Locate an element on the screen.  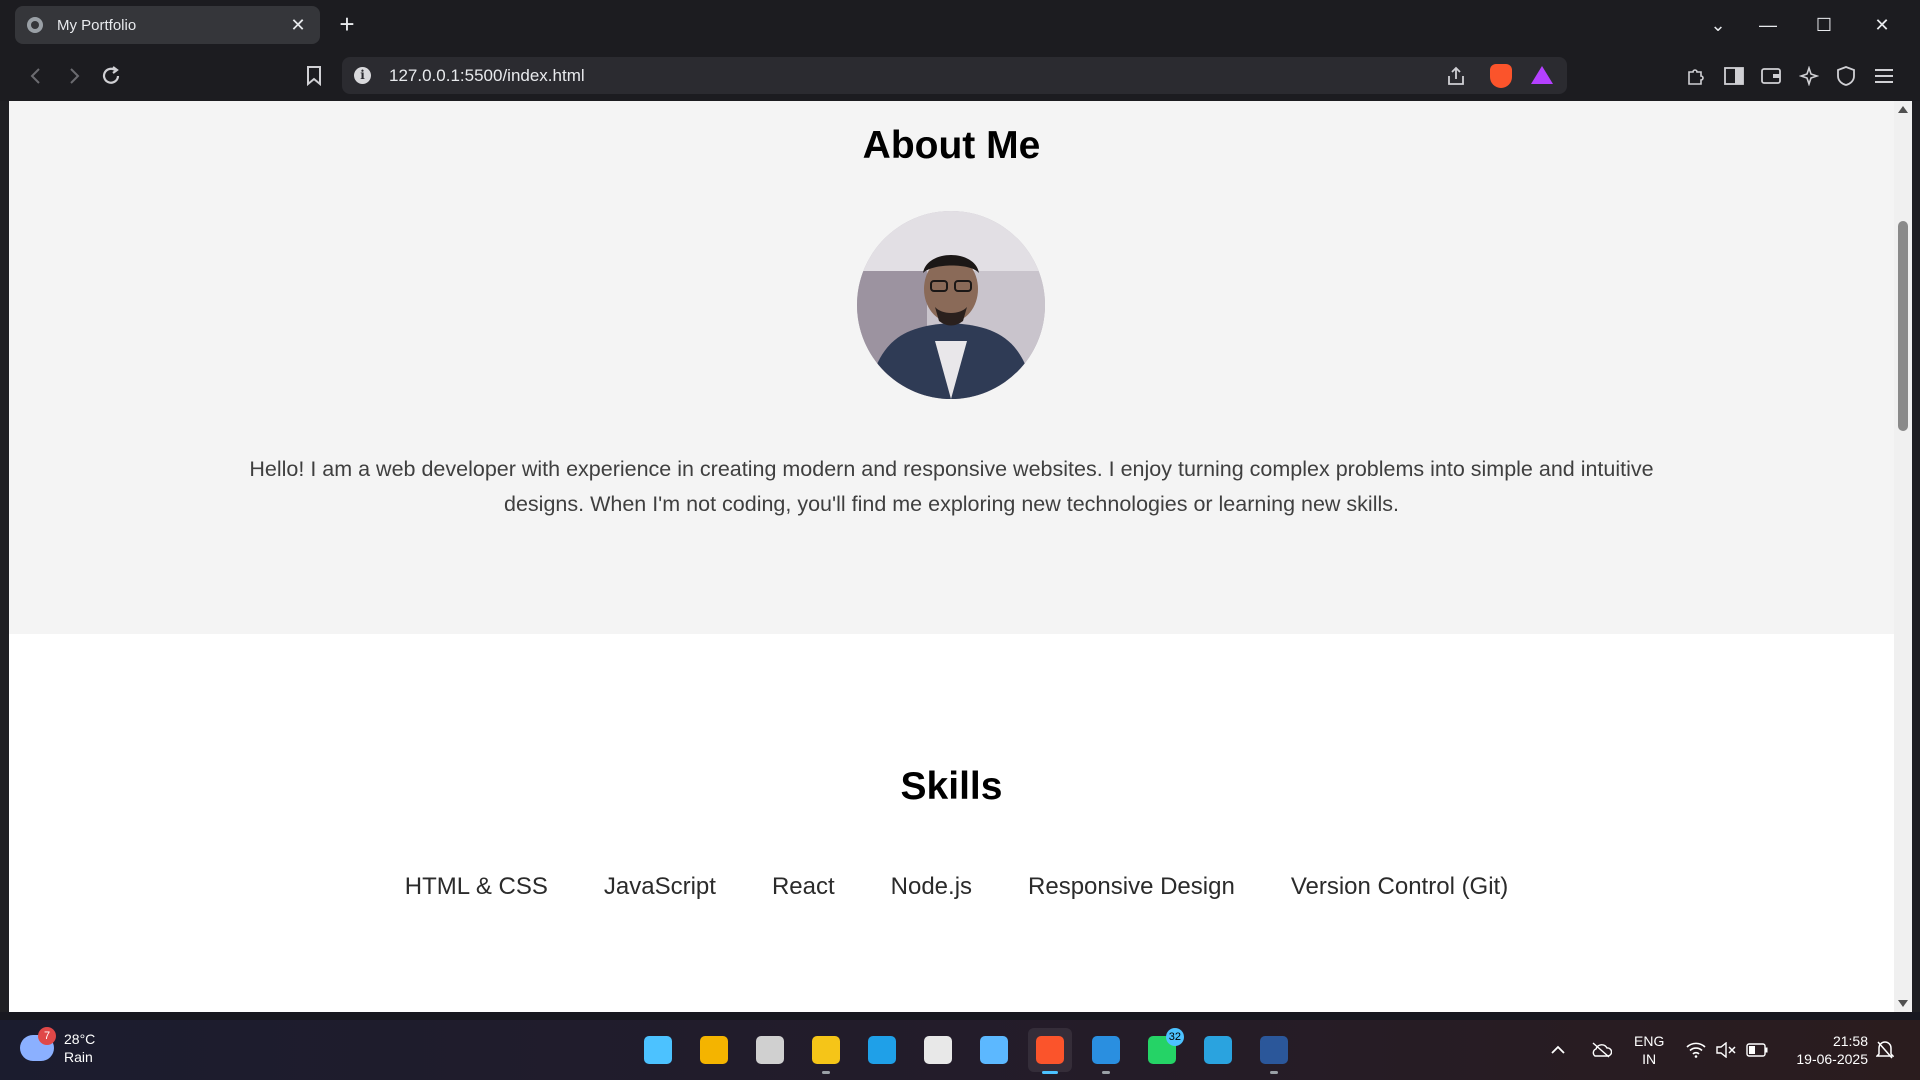
copilot-taskbar-button is located at coordinates (714, 1050).